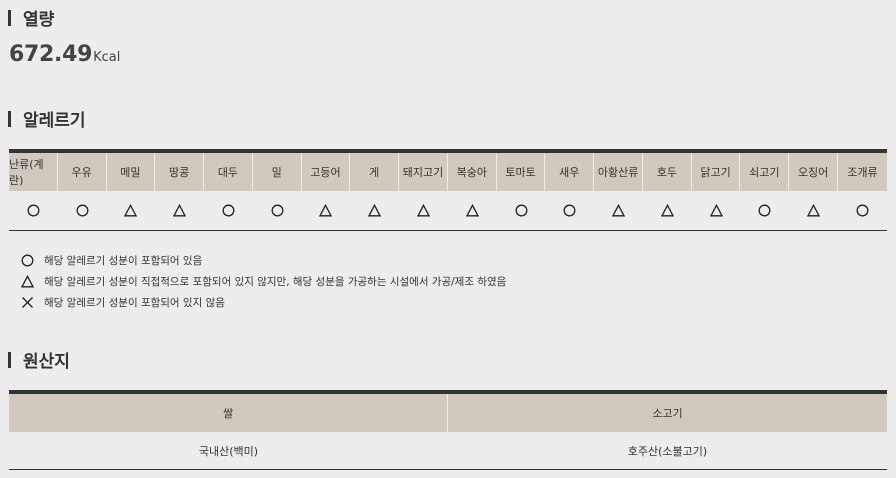 Image resolution: width=896 pixels, height=478 pixels. I want to click on allergy-header-cell: 새우, so click(570, 172).